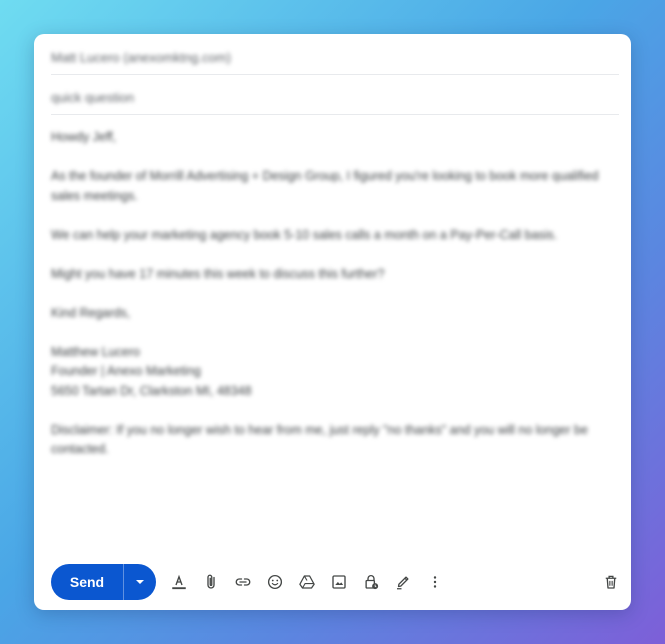  I want to click on to-field: Matt Lucero (anexomktng.com), so click(335, 54).